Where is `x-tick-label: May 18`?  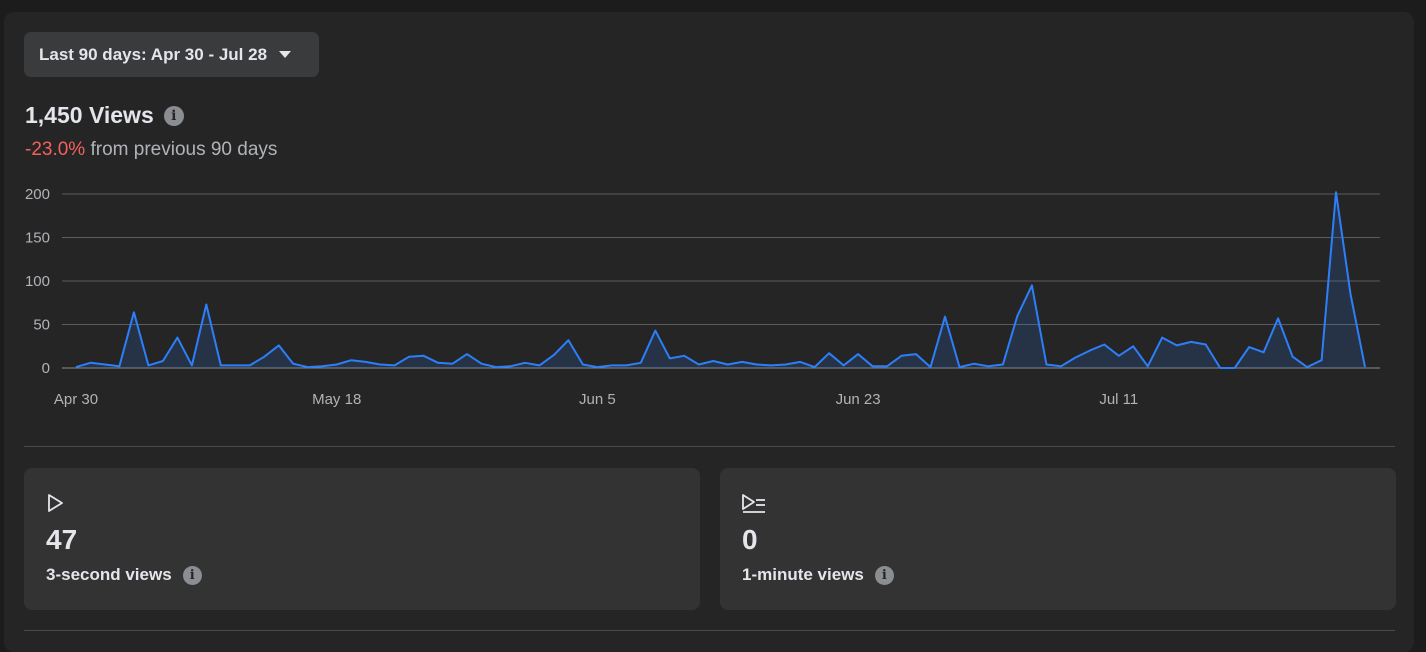
x-tick-label: May 18 is located at coordinates (336, 399).